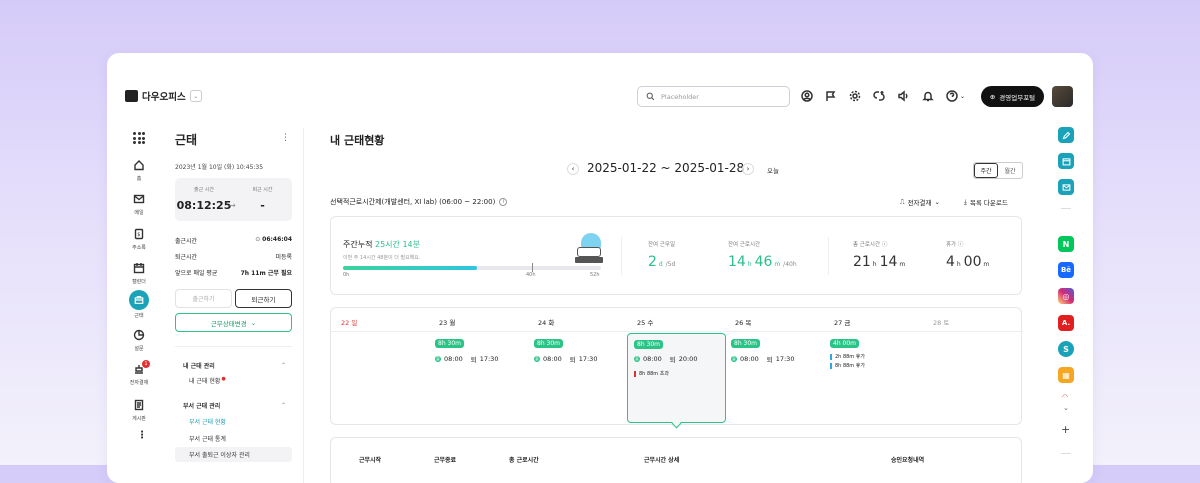  I want to click on stat-number: 2, so click(652, 262).